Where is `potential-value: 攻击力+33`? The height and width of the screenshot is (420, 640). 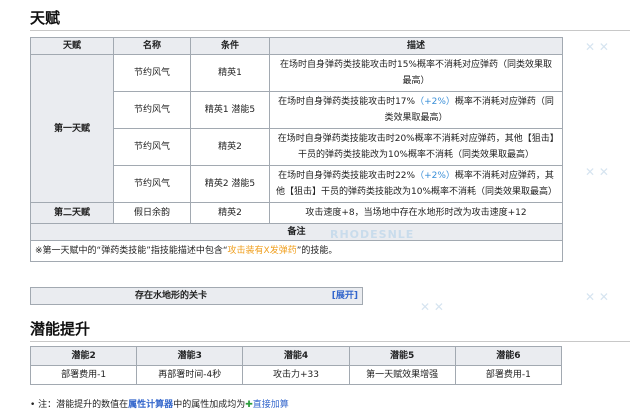 potential-value: 攻击力+33 is located at coordinates (296, 375).